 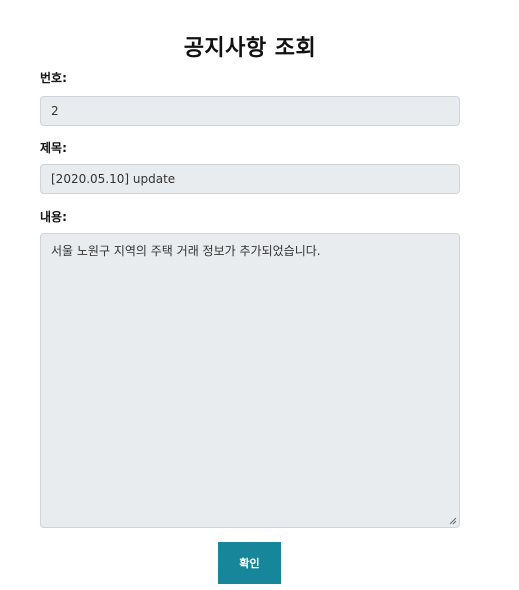 What do you see at coordinates (186, 251) in the screenshot?
I see `content-value: 서울 노원구 지역의 주택 거래 정보가 추가되었습니다.` at bounding box center [186, 251].